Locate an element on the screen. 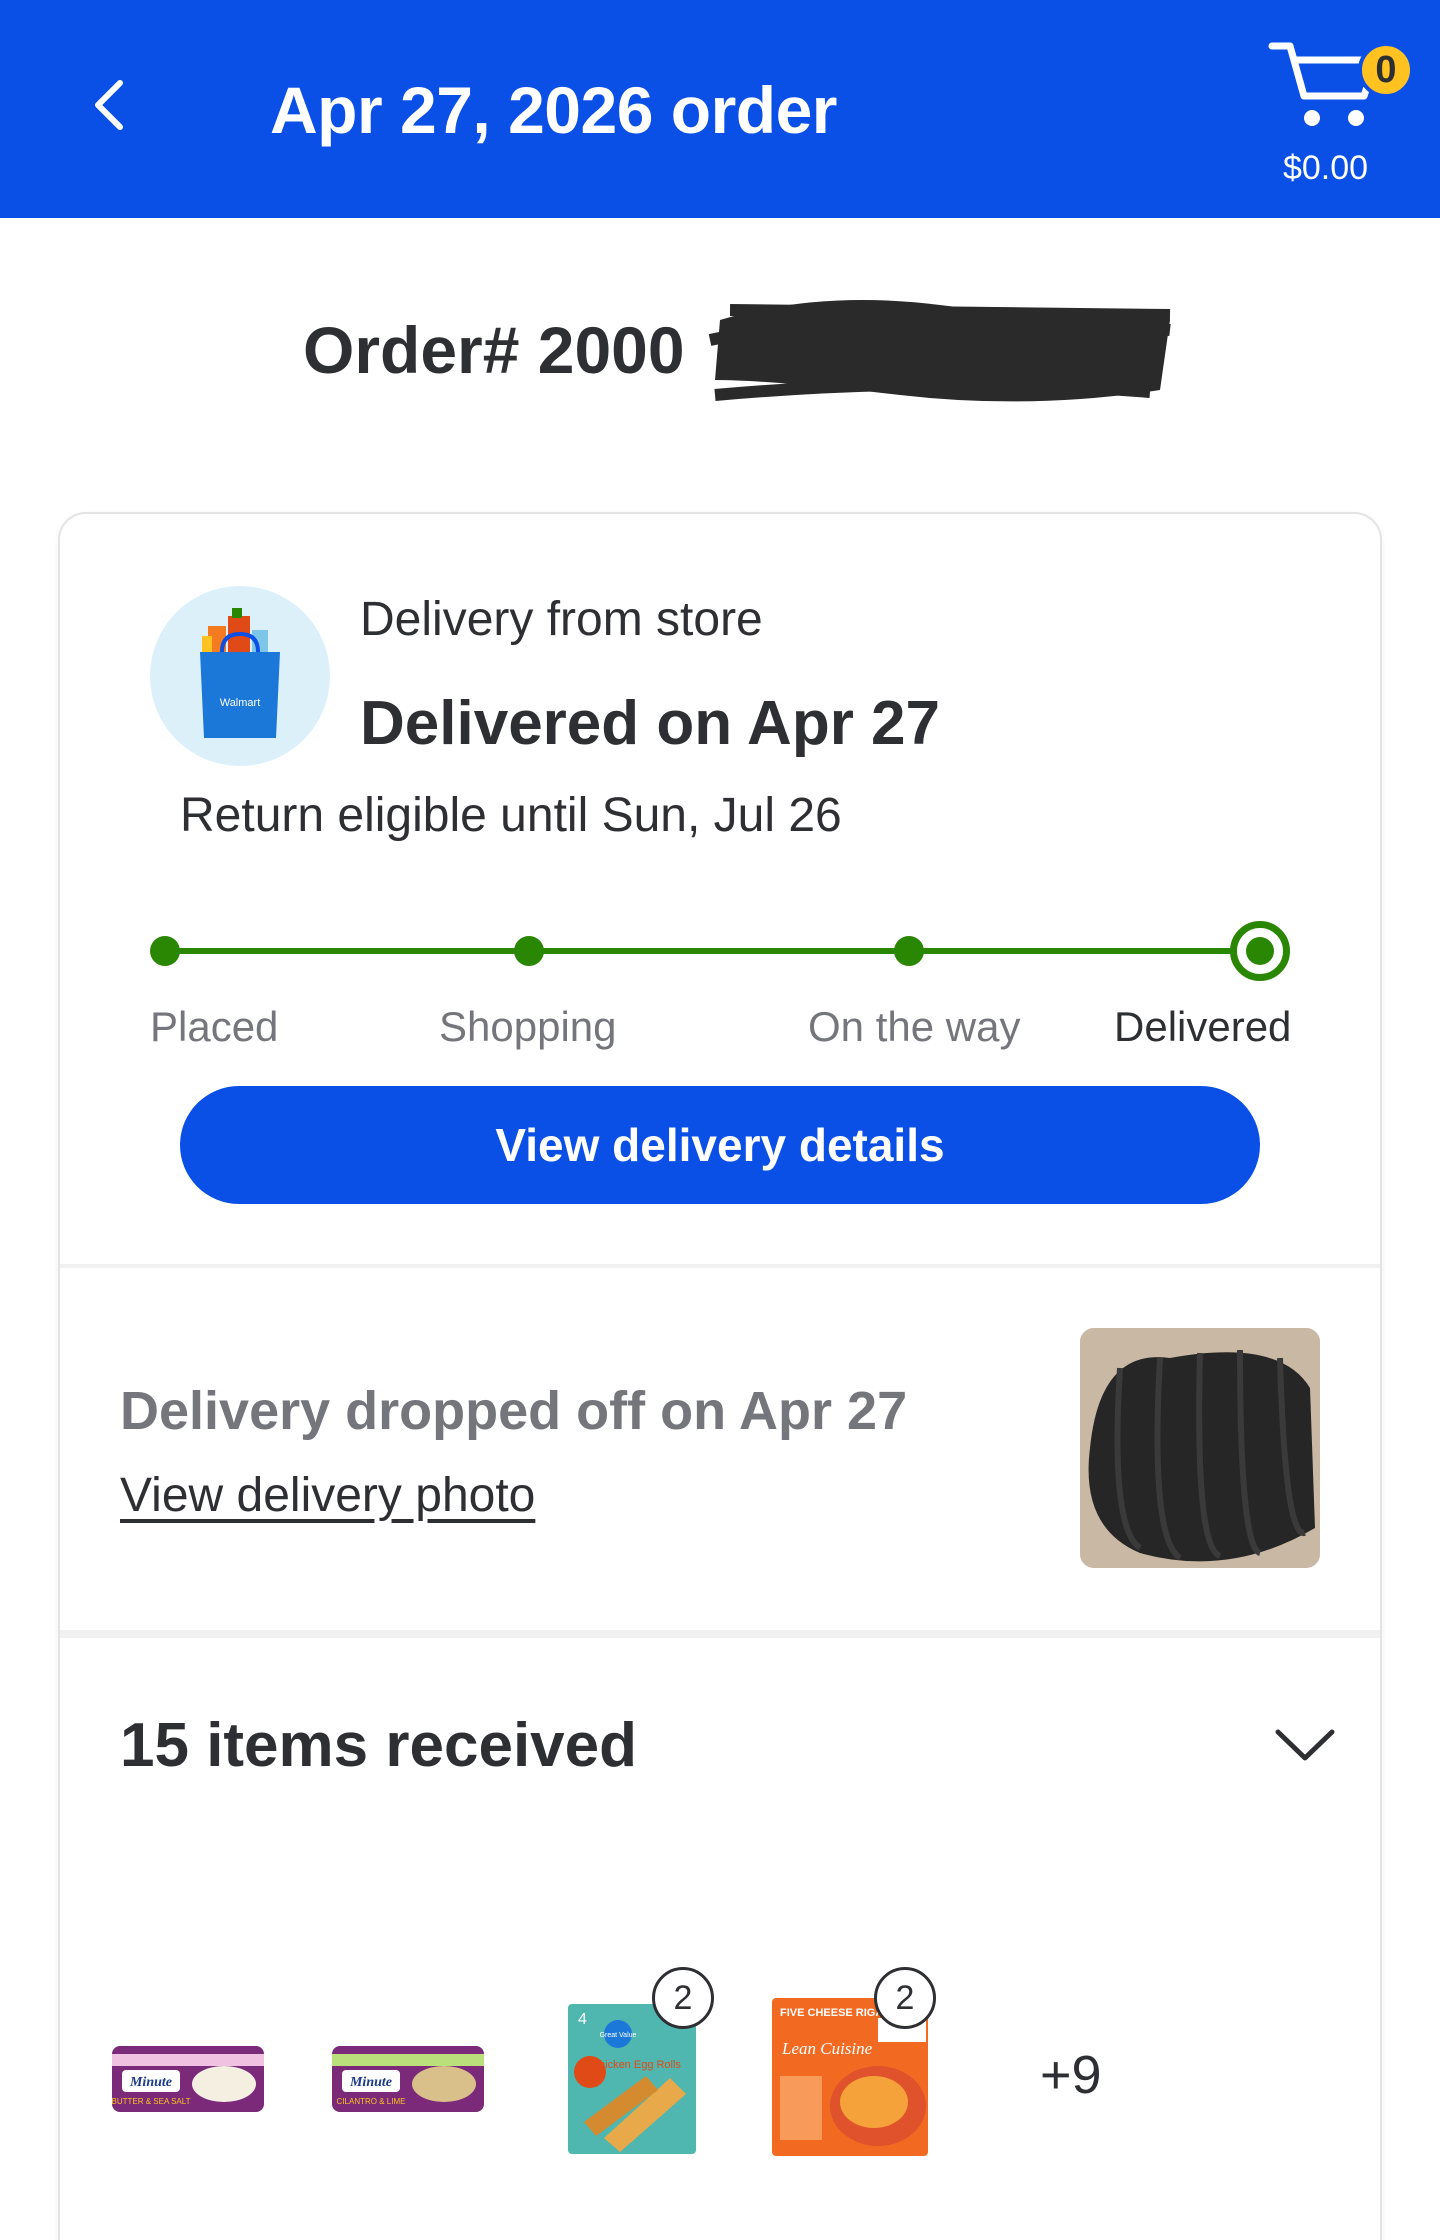 The width and height of the screenshot is (1440, 2240). progress-dot-on-the-way is located at coordinates (909, 951).